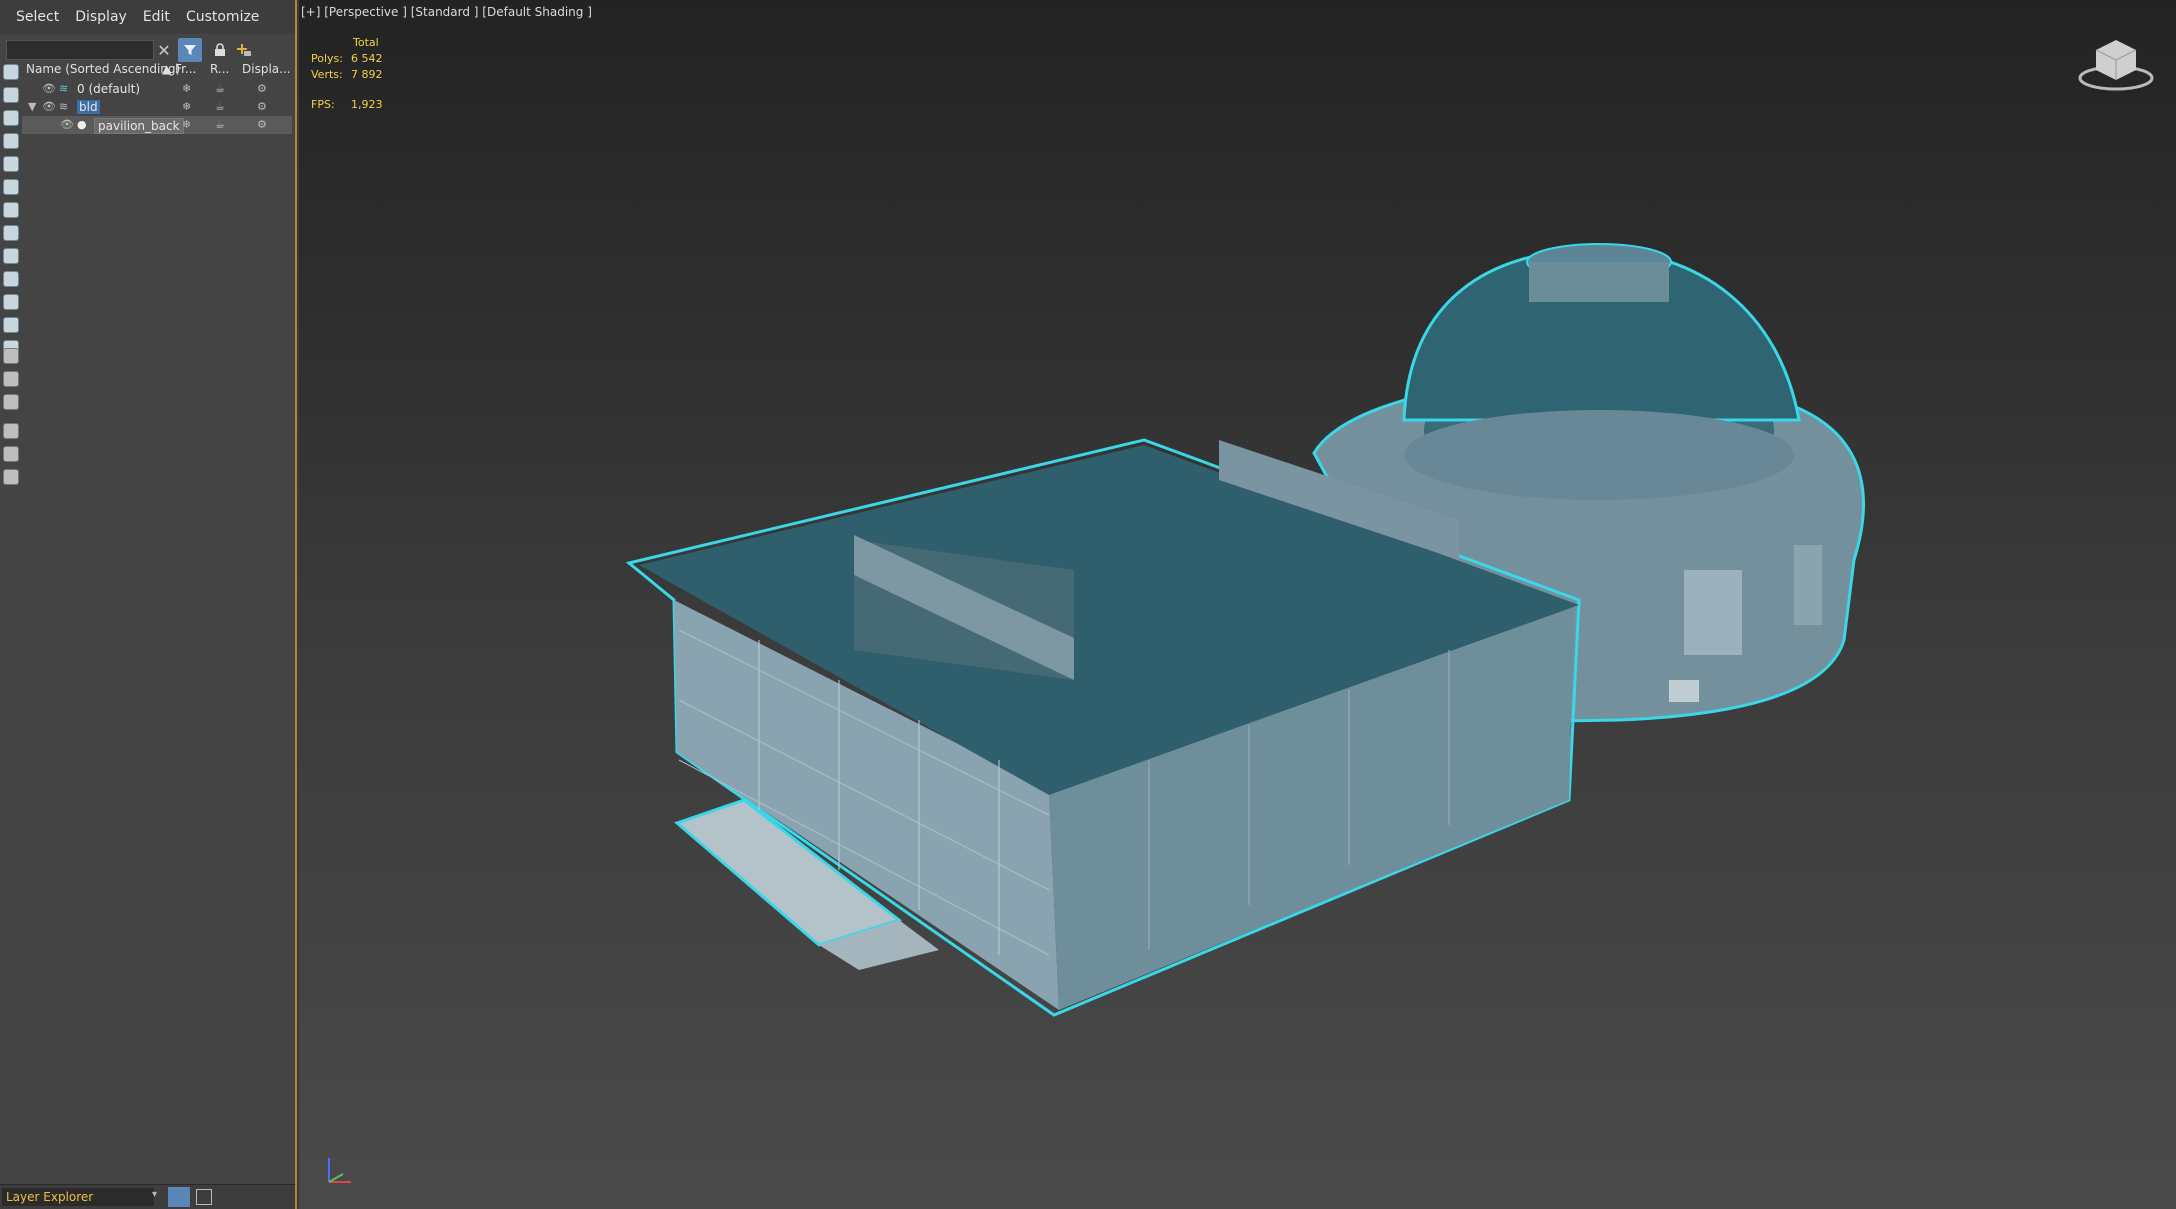 Image resolution: width=2176 pixels, height=1209 pixels. What do you see at coordinates (154, 1194) in the screenshot?
I see `chevron-down-icon: ▾` at bounding box center [154, 1194].